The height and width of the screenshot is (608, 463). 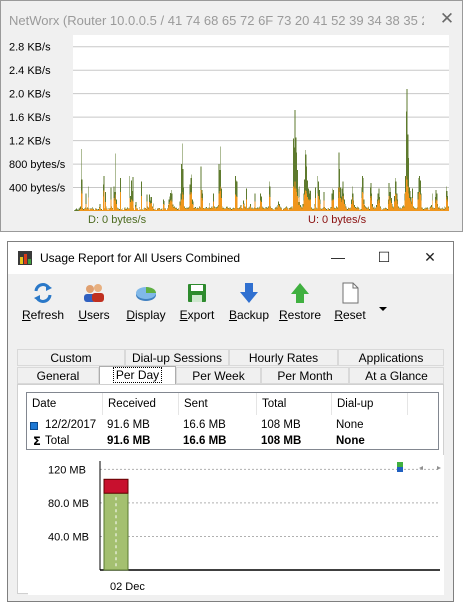 What do you see at coordinates (43, 307) in the screenshot?
I see `refresh-button: Refresh` at bounding box center [43, 307].